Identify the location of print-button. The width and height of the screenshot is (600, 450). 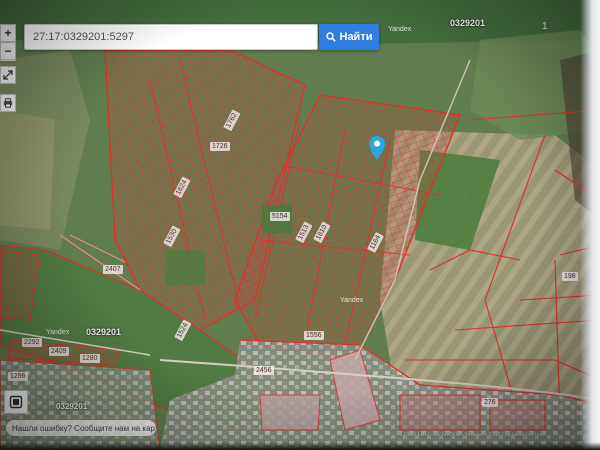
(8, 103).